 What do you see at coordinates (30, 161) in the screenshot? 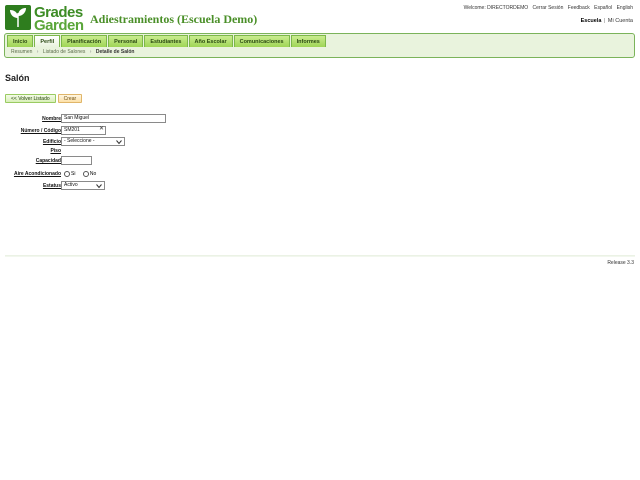
I see `row-capacidad: Capacidad` at bounding box center [30, 161].